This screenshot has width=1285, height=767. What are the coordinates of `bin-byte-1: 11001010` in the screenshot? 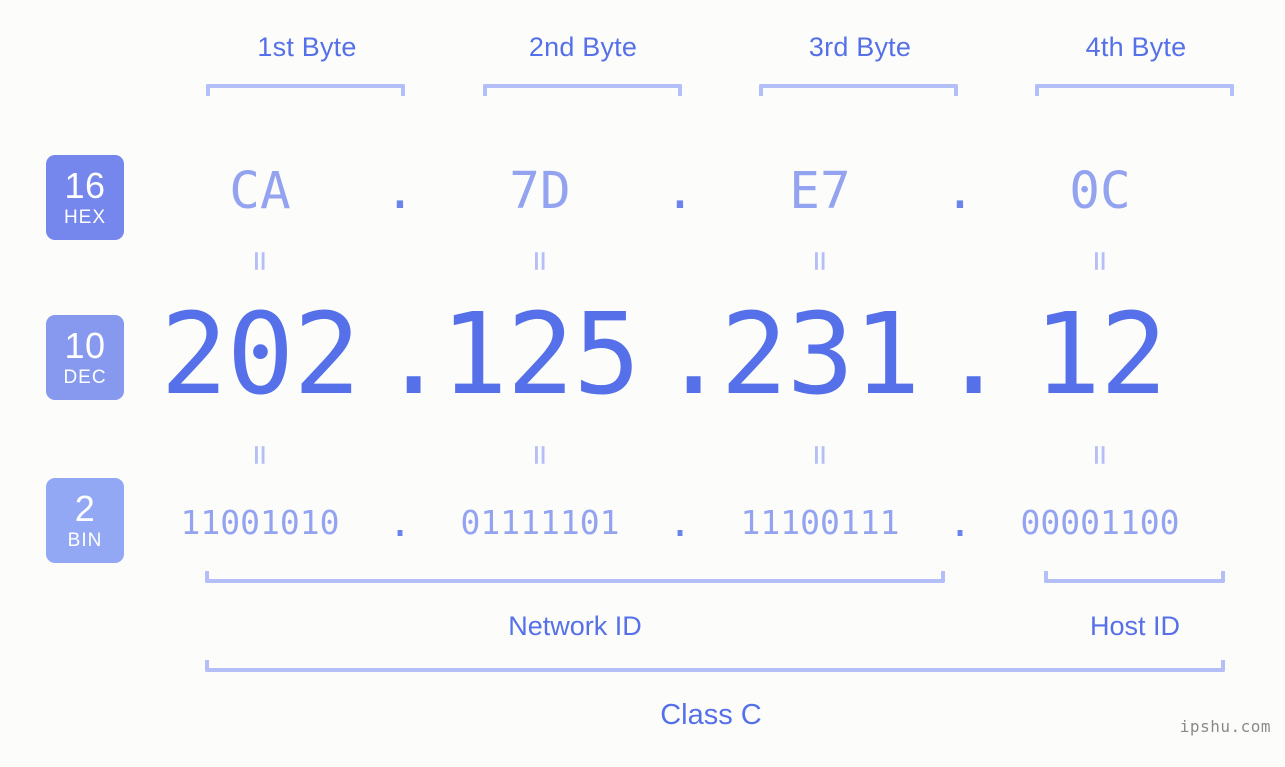 It's located at (260, 522).